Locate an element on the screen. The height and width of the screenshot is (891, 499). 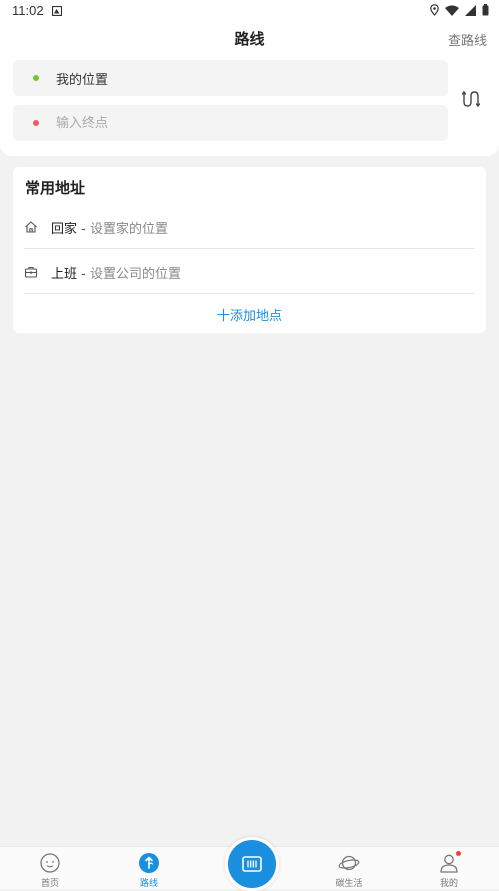
system-icons is located at coordinates (459, 10).